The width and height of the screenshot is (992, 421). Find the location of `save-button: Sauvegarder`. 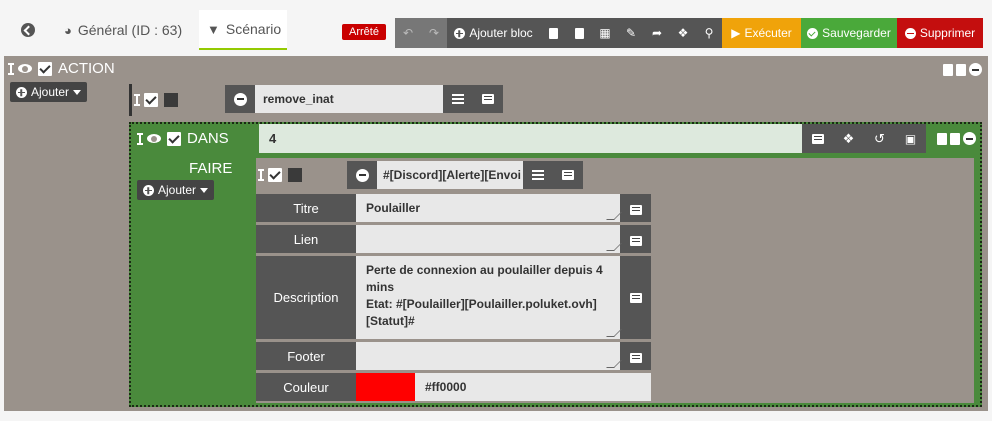

save-button: Sauvegarder is located at coordinates (849, 33).